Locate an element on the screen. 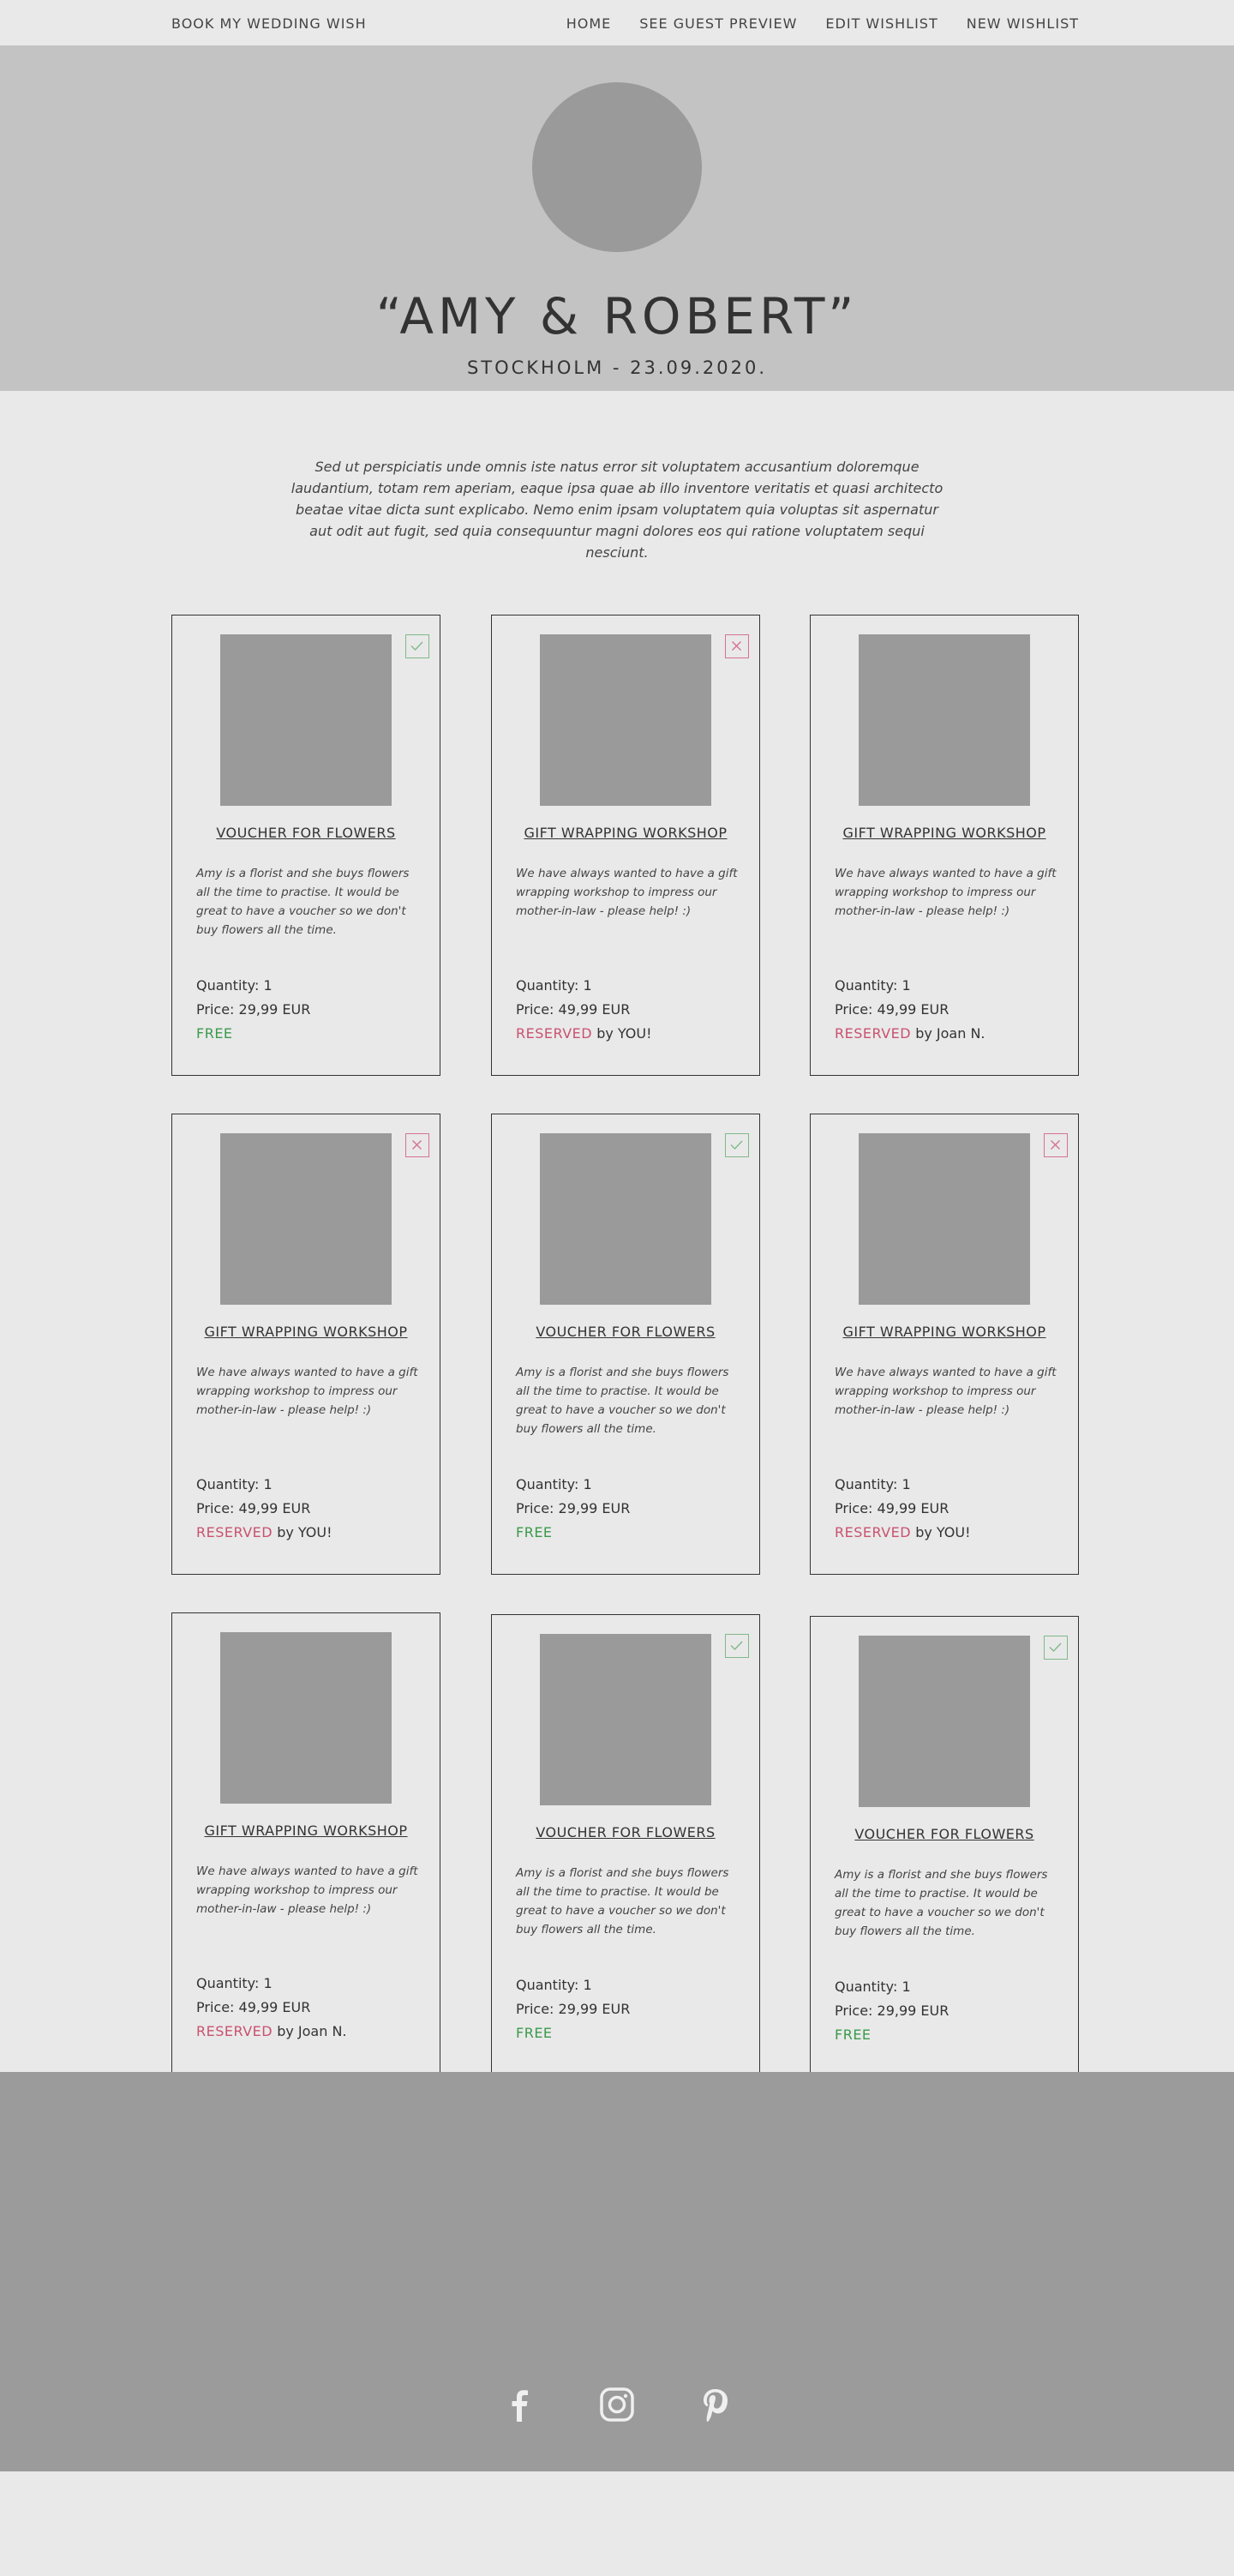  social-links is located at coordinates (617, 2404).